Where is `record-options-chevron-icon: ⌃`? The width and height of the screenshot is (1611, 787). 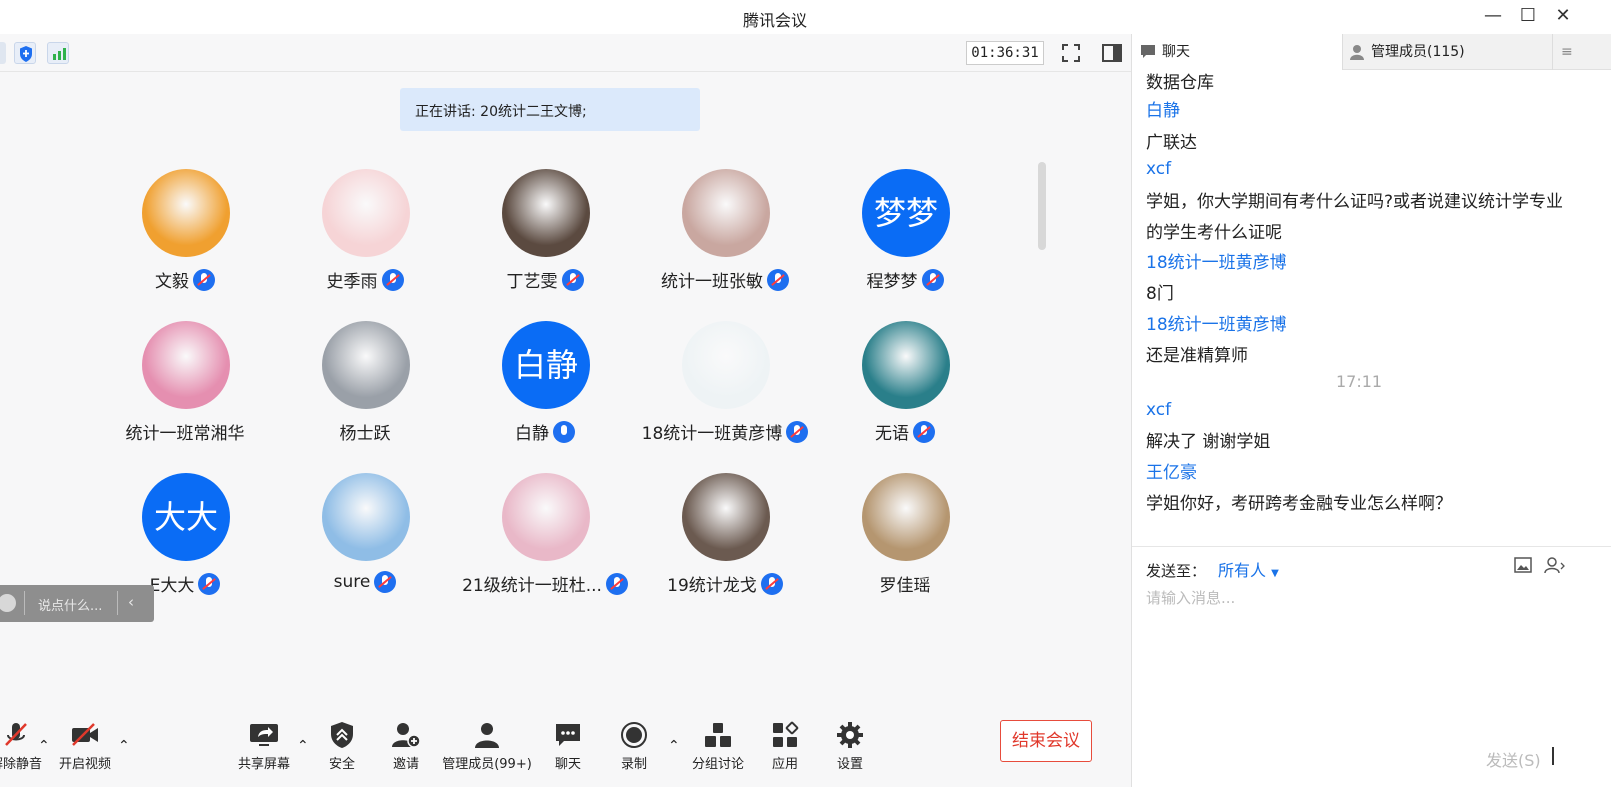 record-options-chevron-icon: ⌃ is located at coordinates (674, 746).